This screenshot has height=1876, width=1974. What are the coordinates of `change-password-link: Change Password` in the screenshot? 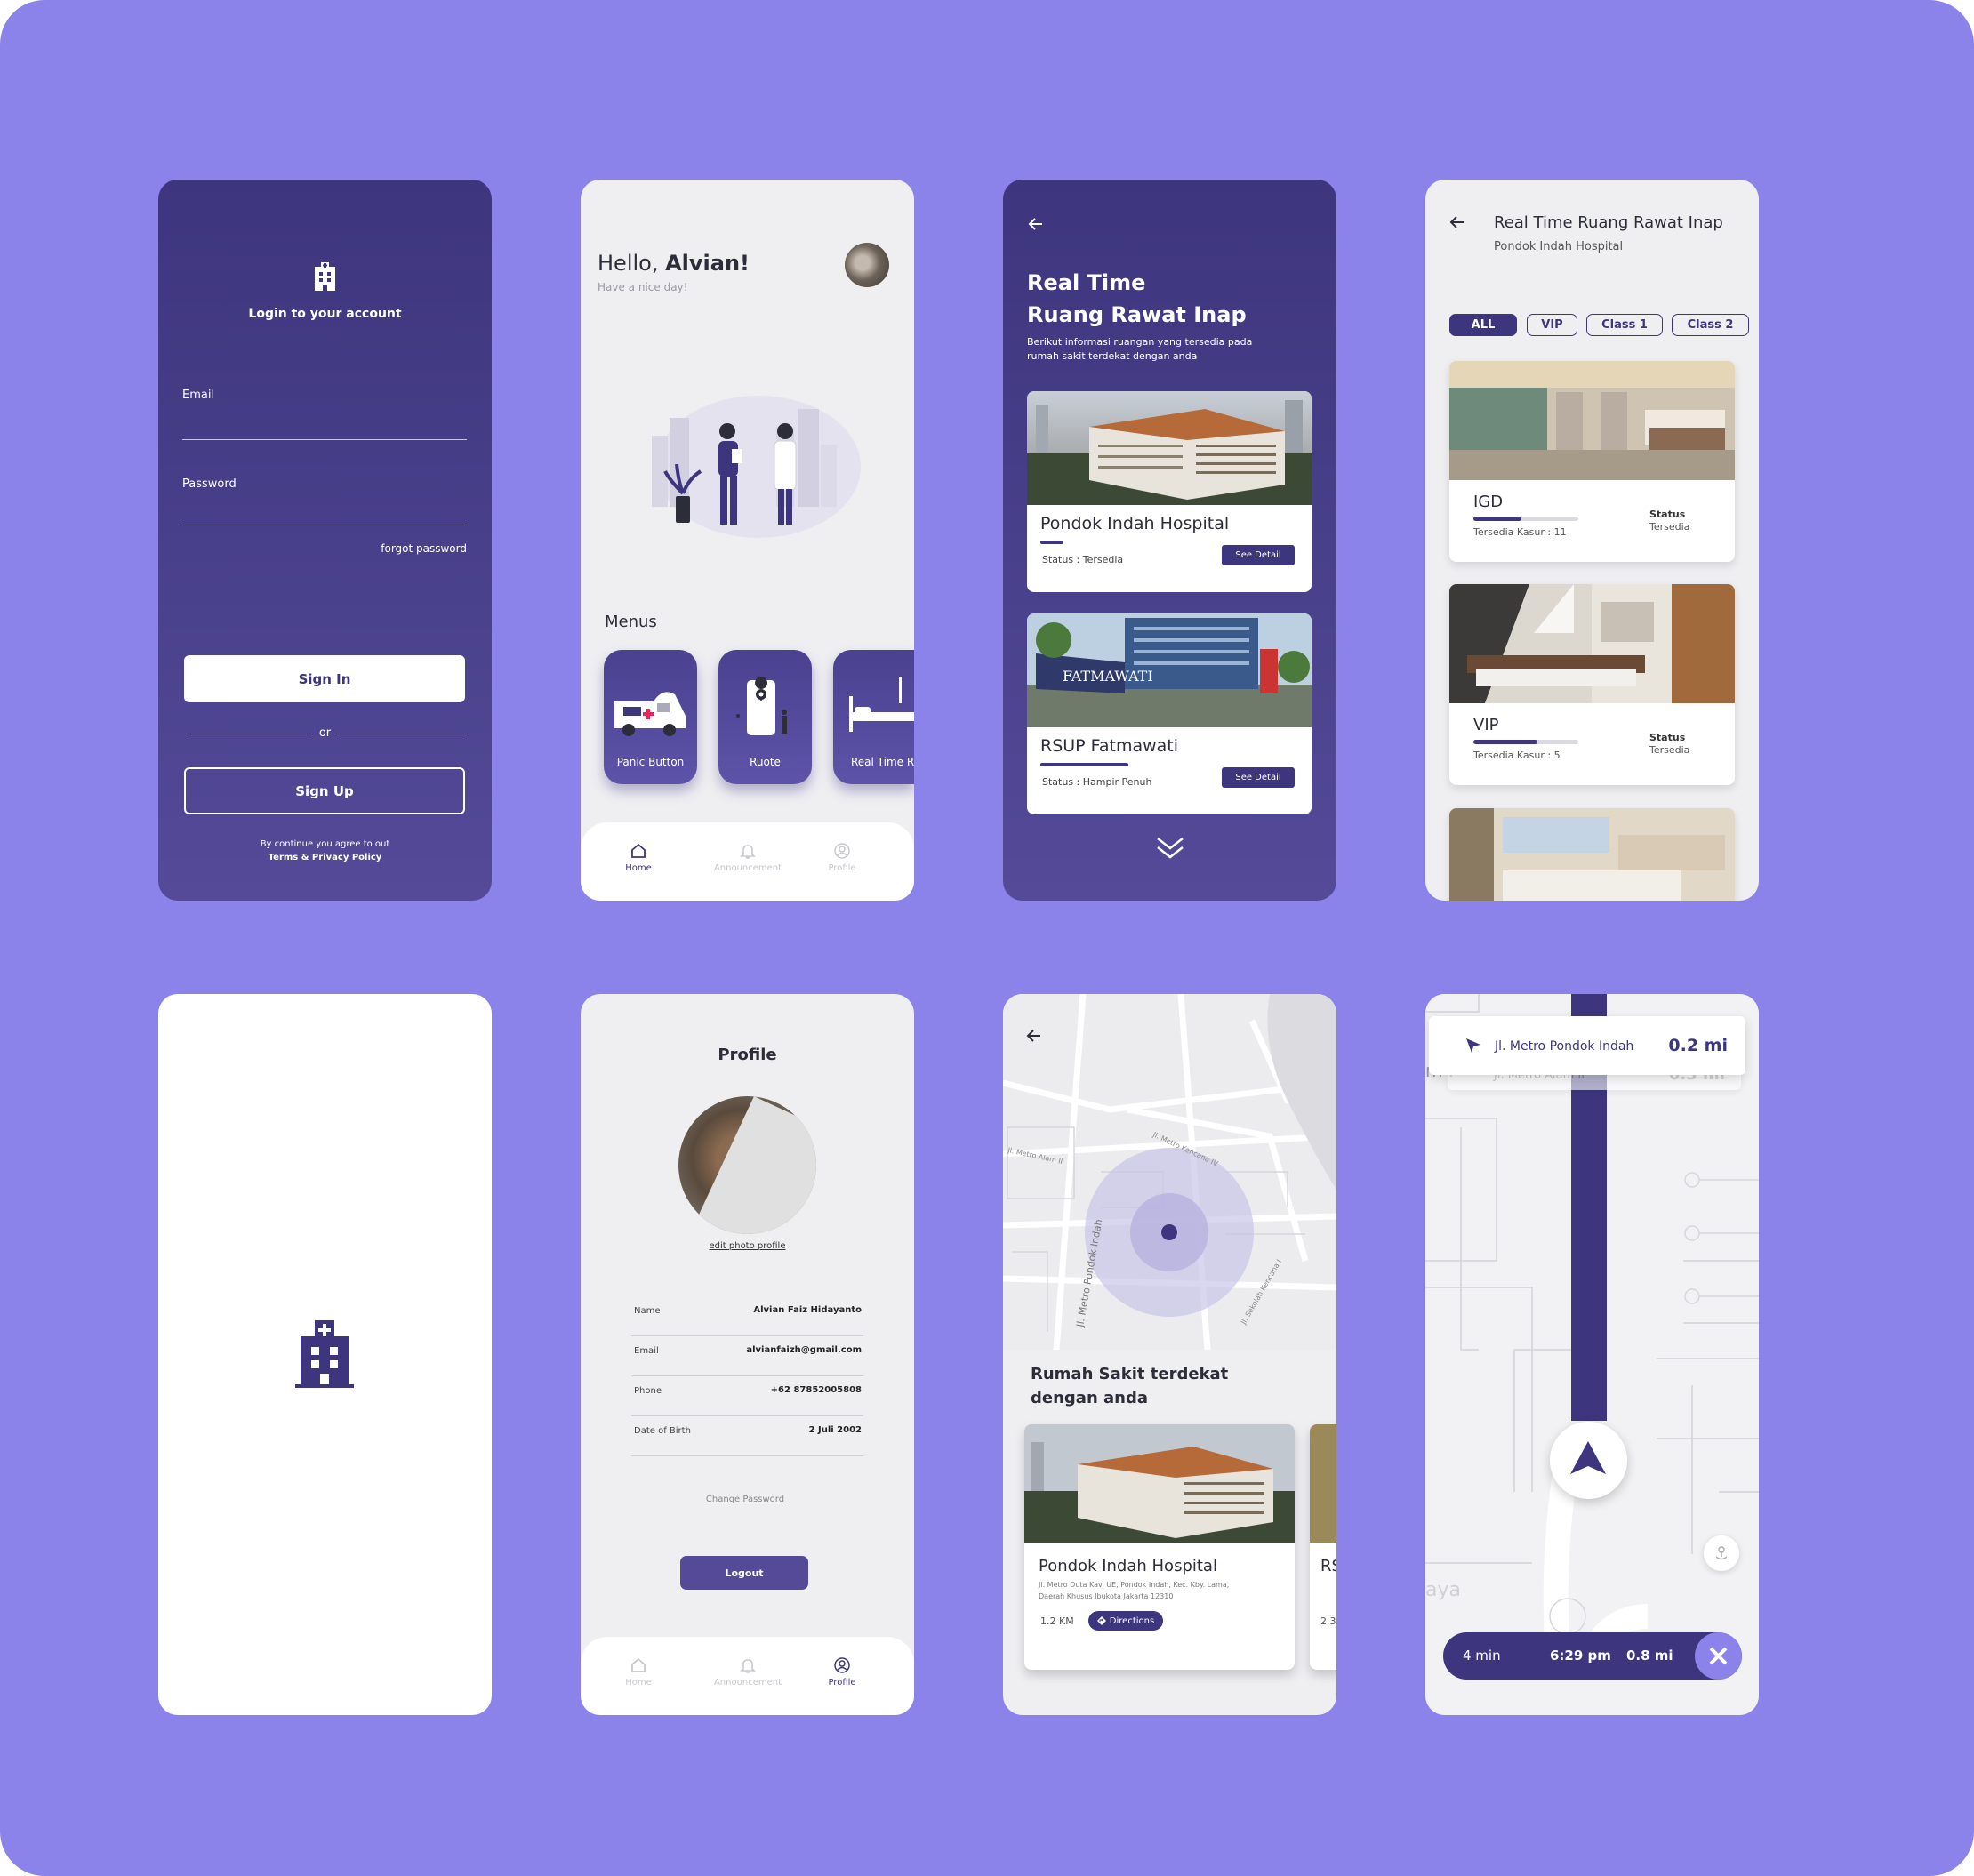 It's located at (746, 1499).